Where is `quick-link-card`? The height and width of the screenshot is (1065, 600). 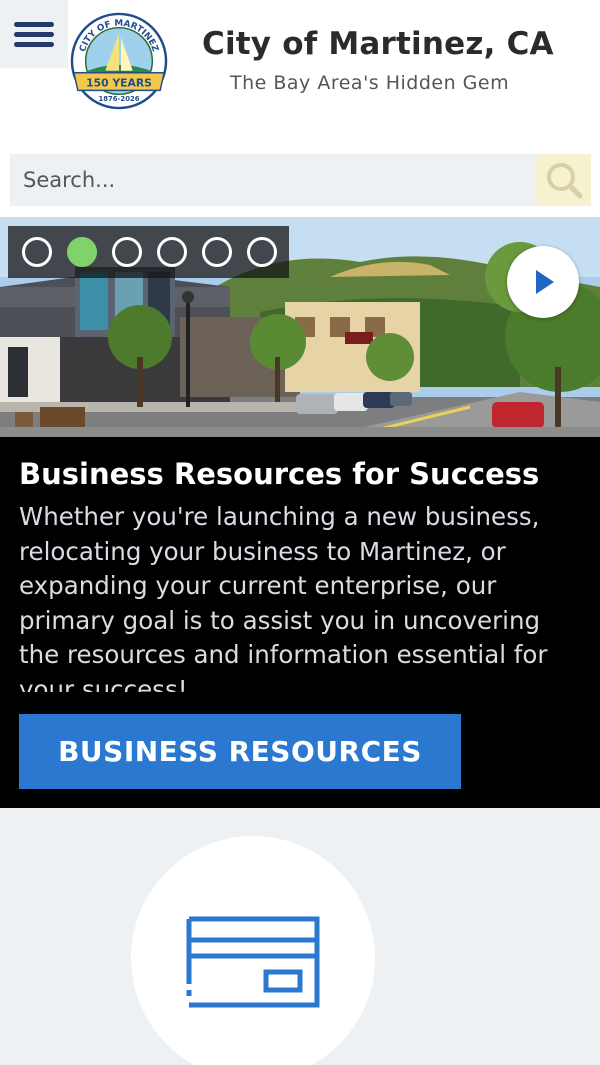 quick-link-card is located at coordinates (253, 950).